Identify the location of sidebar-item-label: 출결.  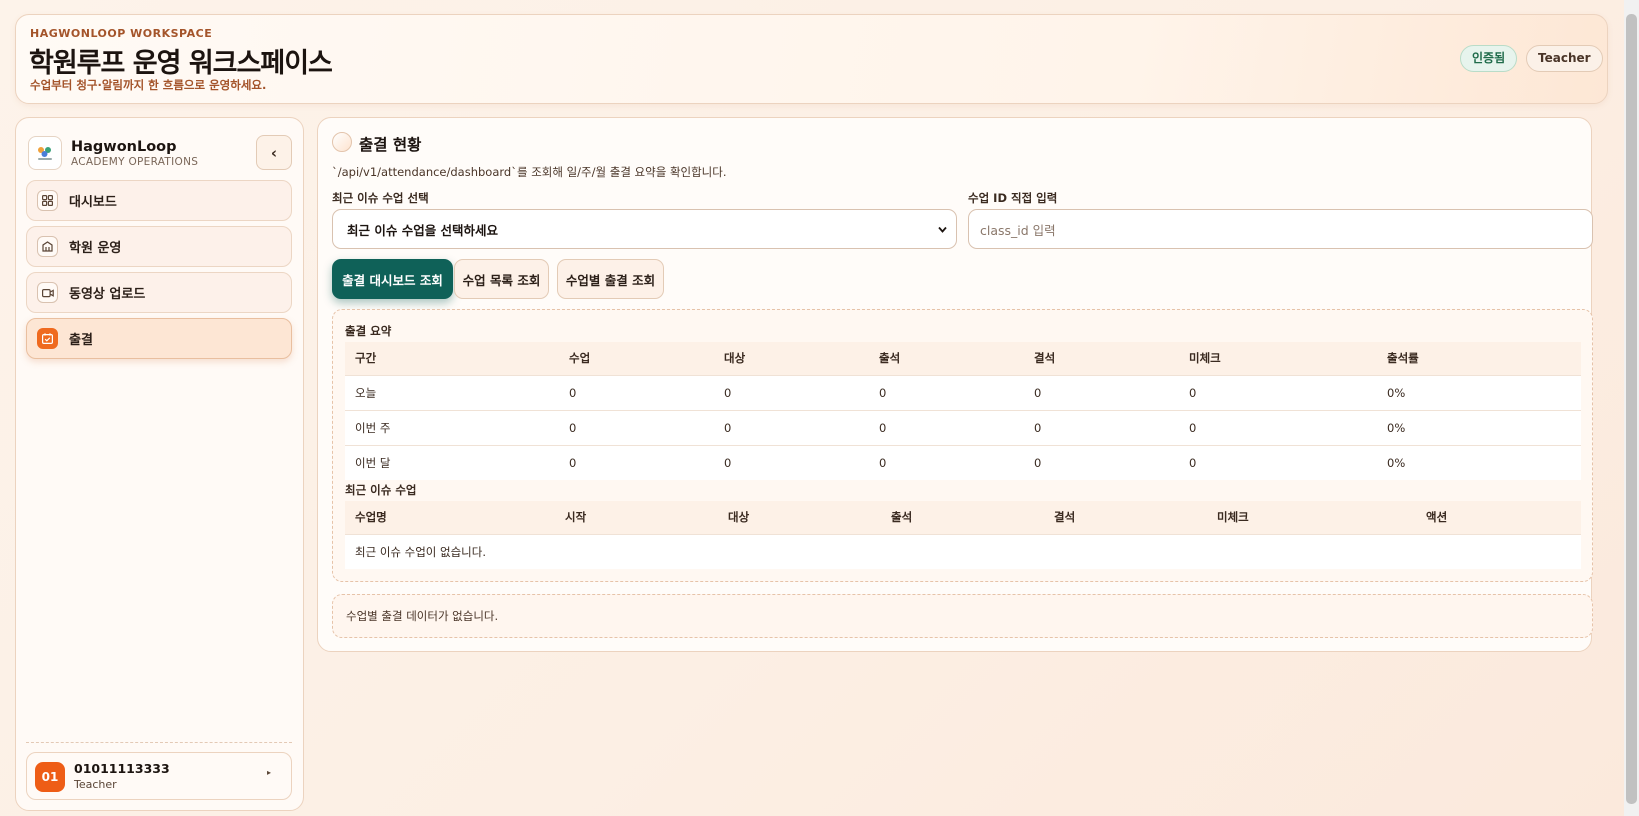
(81, 340).